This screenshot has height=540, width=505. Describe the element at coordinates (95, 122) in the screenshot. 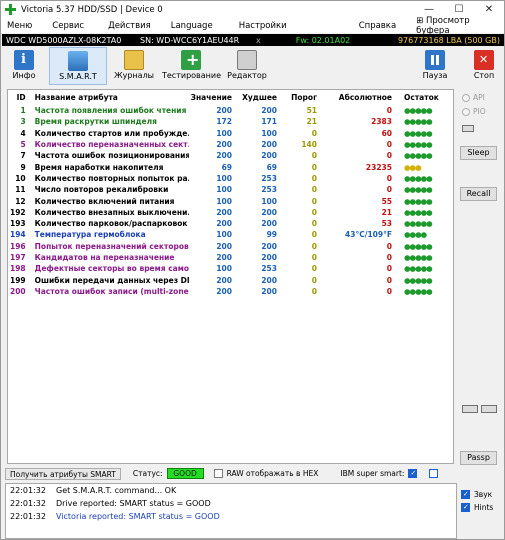

I see `attr-name-cell: Время раскрутки шпинделя` at that location.